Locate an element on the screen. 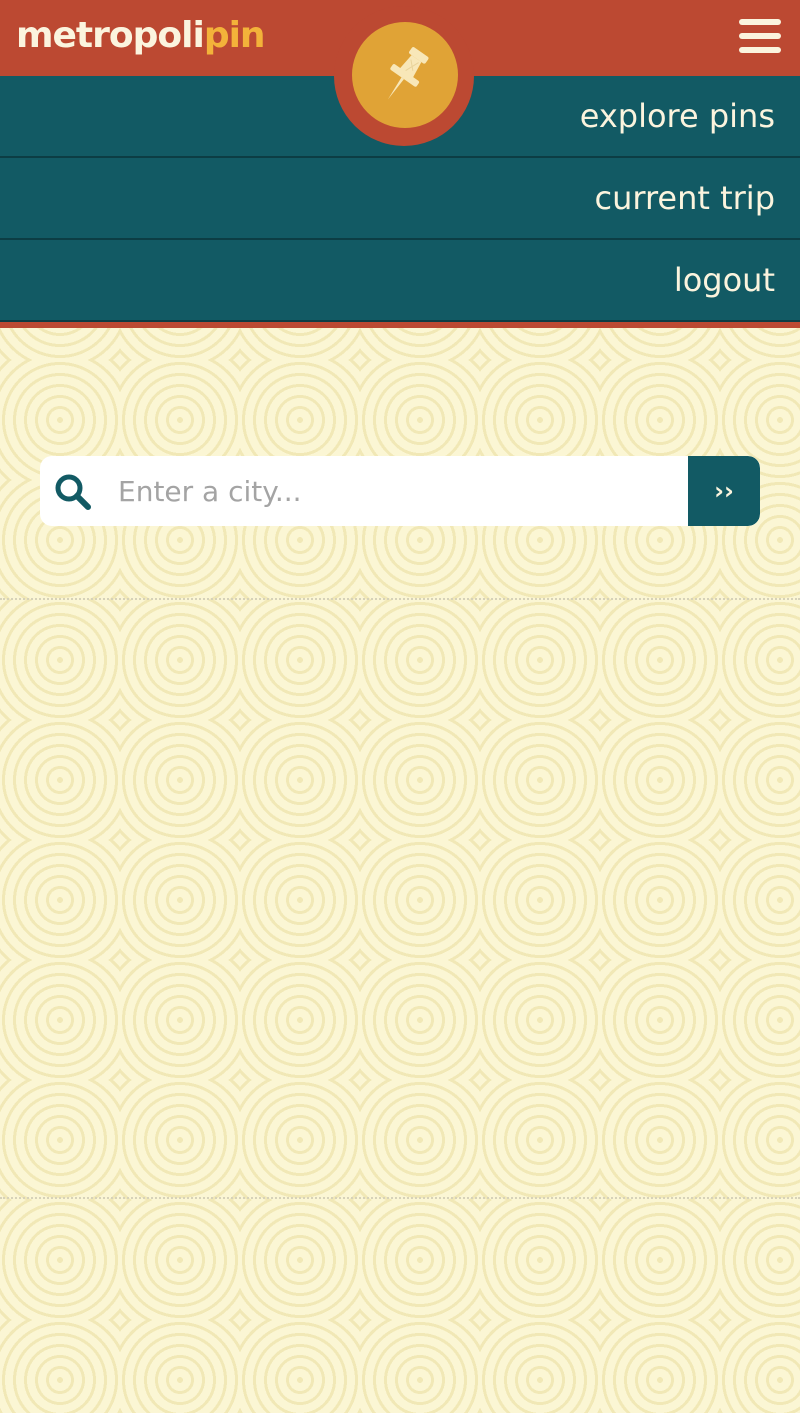 This screenshot has height=1413, width=800. nav-logout: logout is located at coordinates (400, 281).